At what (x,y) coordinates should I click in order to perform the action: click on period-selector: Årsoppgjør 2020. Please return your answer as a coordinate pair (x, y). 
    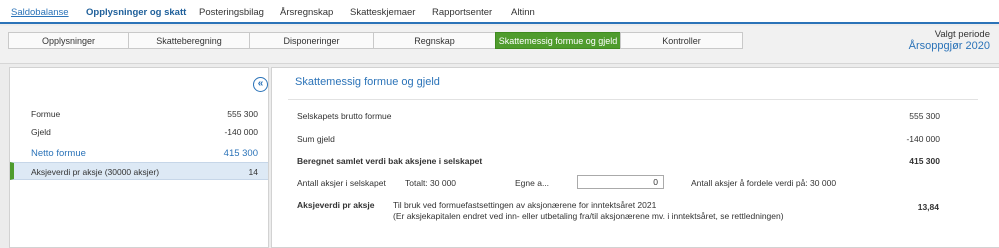
    Looking at the image, I should click on (949, 46).